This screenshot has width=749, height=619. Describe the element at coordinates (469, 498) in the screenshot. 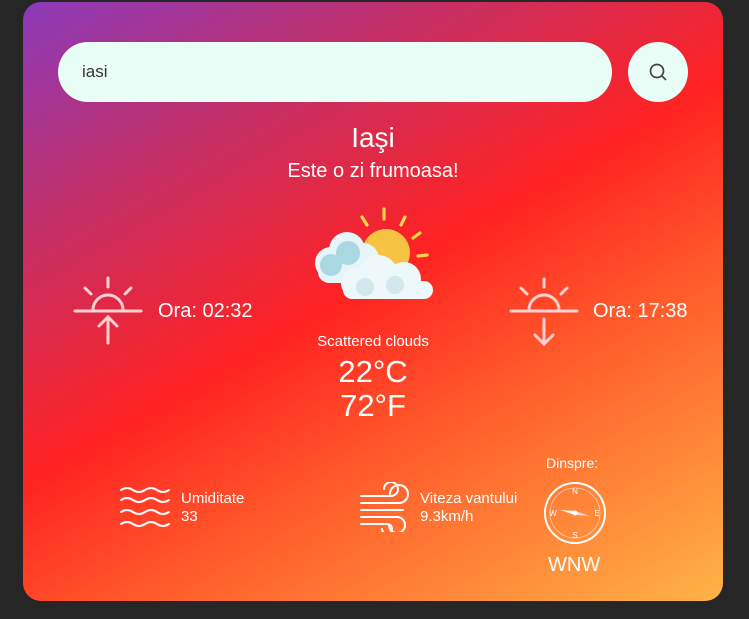

I see `wind-speed-label: Viteza vantului` at that location.